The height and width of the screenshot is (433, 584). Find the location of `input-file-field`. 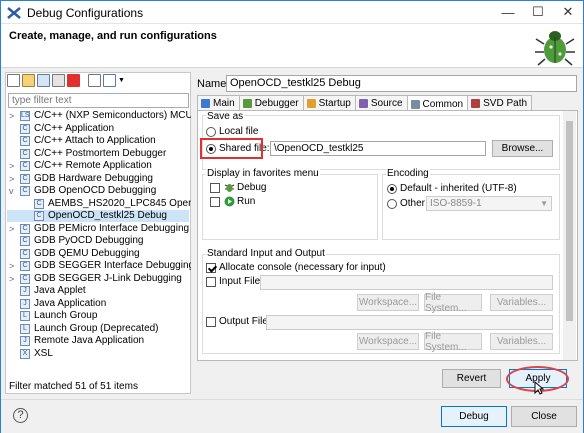

input-file-field is located at coordinates (406, 282).